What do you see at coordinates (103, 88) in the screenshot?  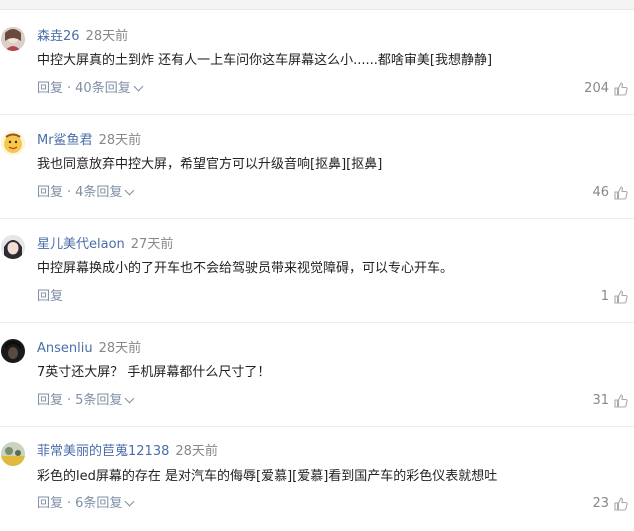 I see `replies-count: 40条回复` at bounding box center [103, 88].